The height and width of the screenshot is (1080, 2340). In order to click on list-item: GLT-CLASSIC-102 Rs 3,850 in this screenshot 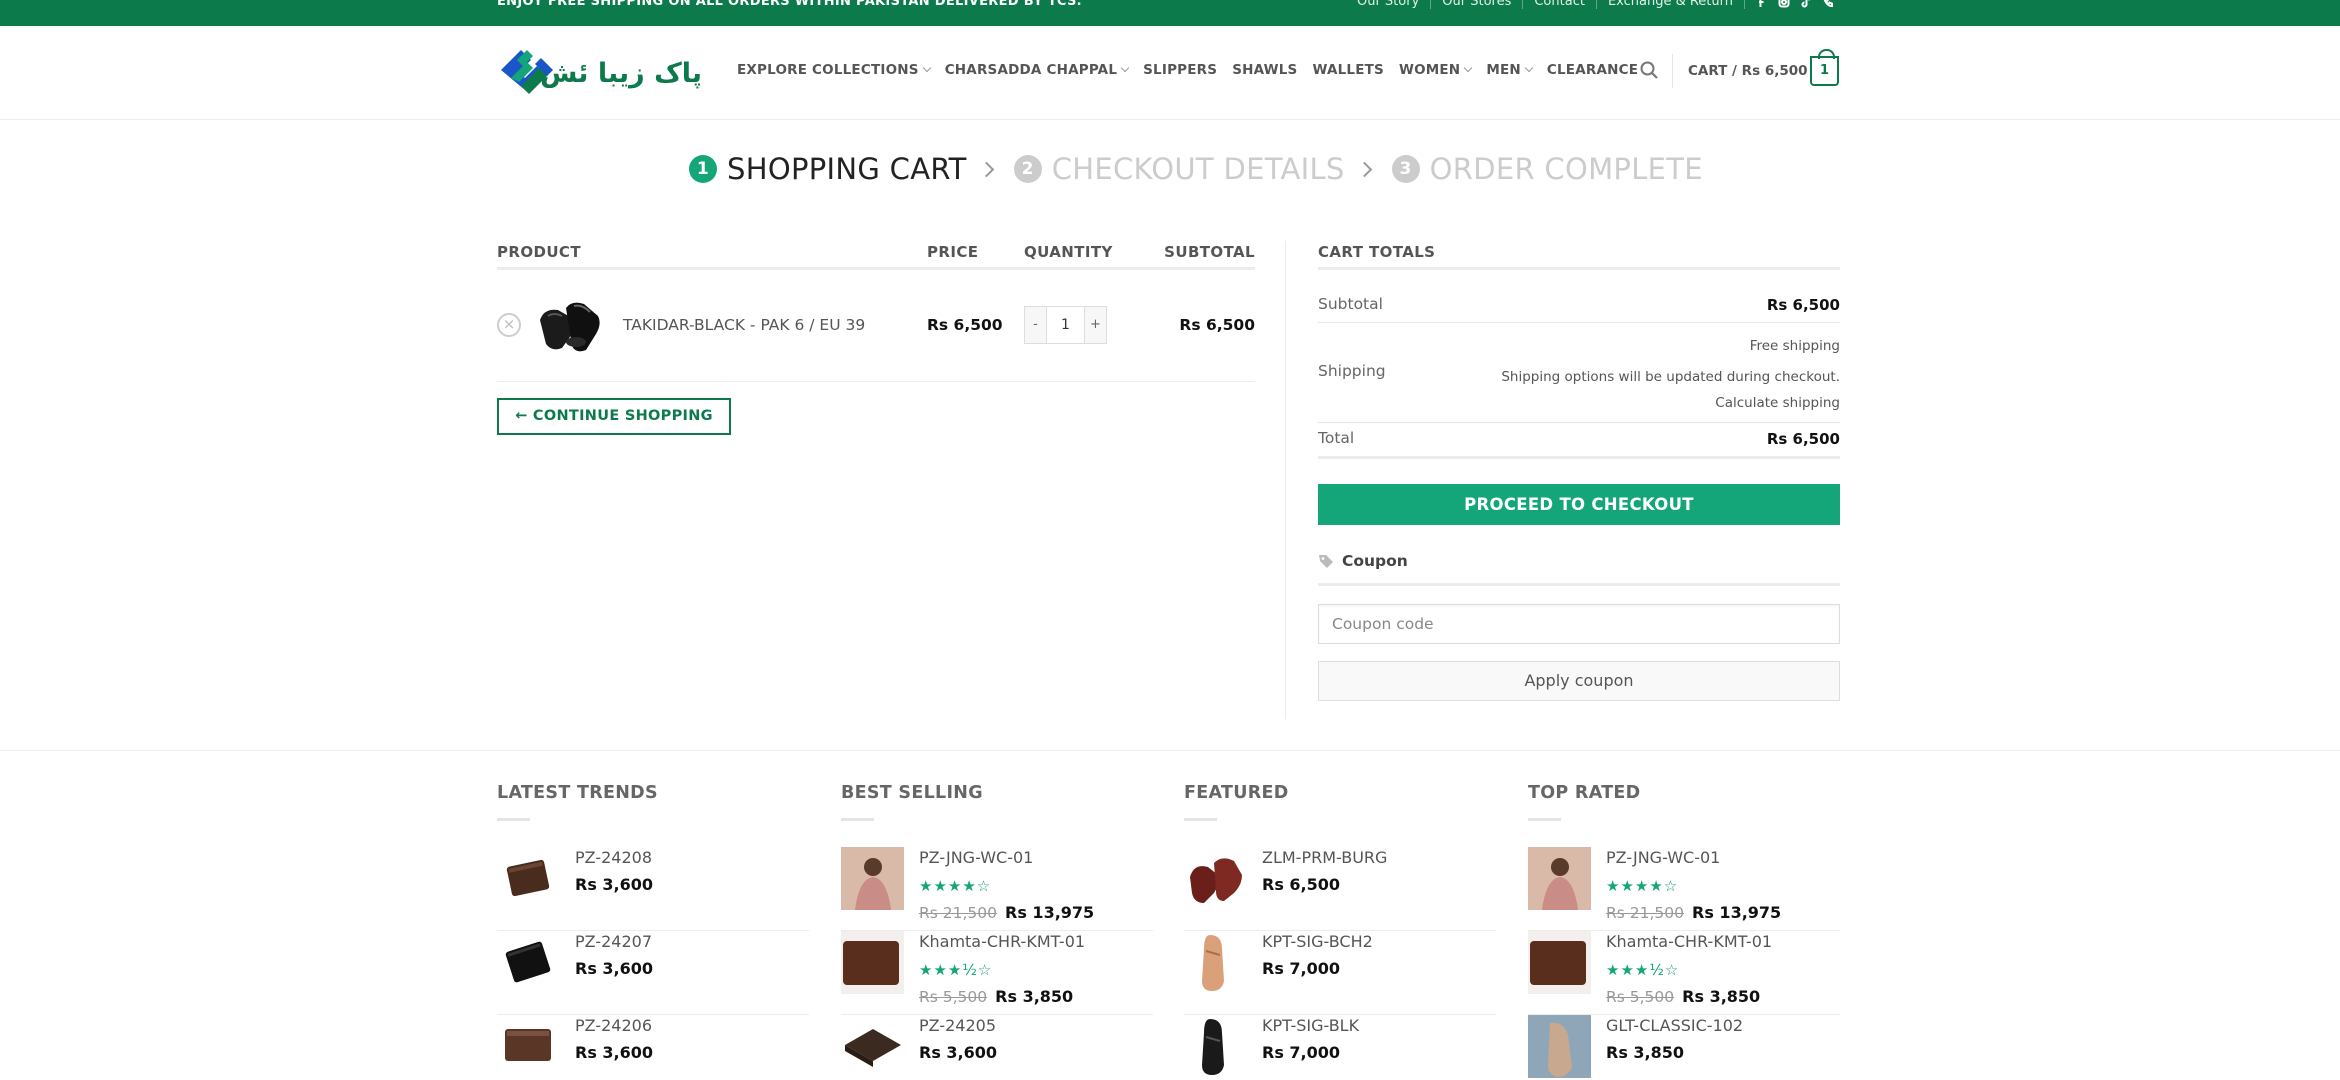, I will do `click(1684, 1047)`.